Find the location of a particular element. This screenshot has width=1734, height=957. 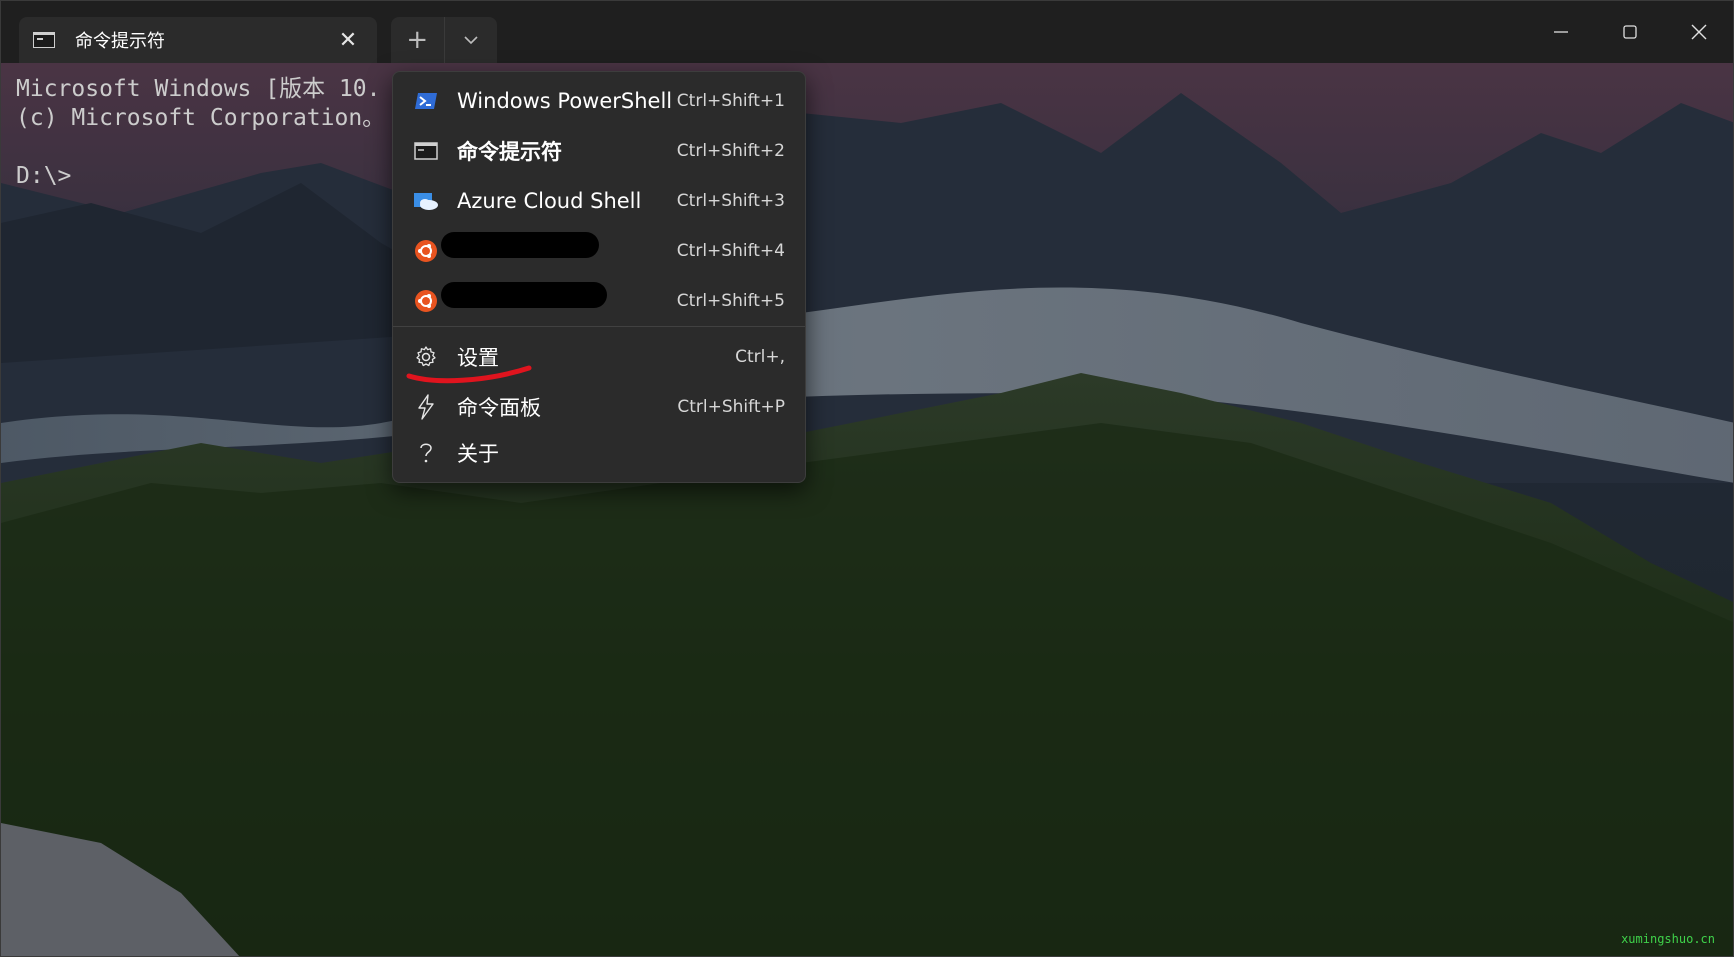

menu-item-label: Windows PowerShell is located at coordinates (565, 101).